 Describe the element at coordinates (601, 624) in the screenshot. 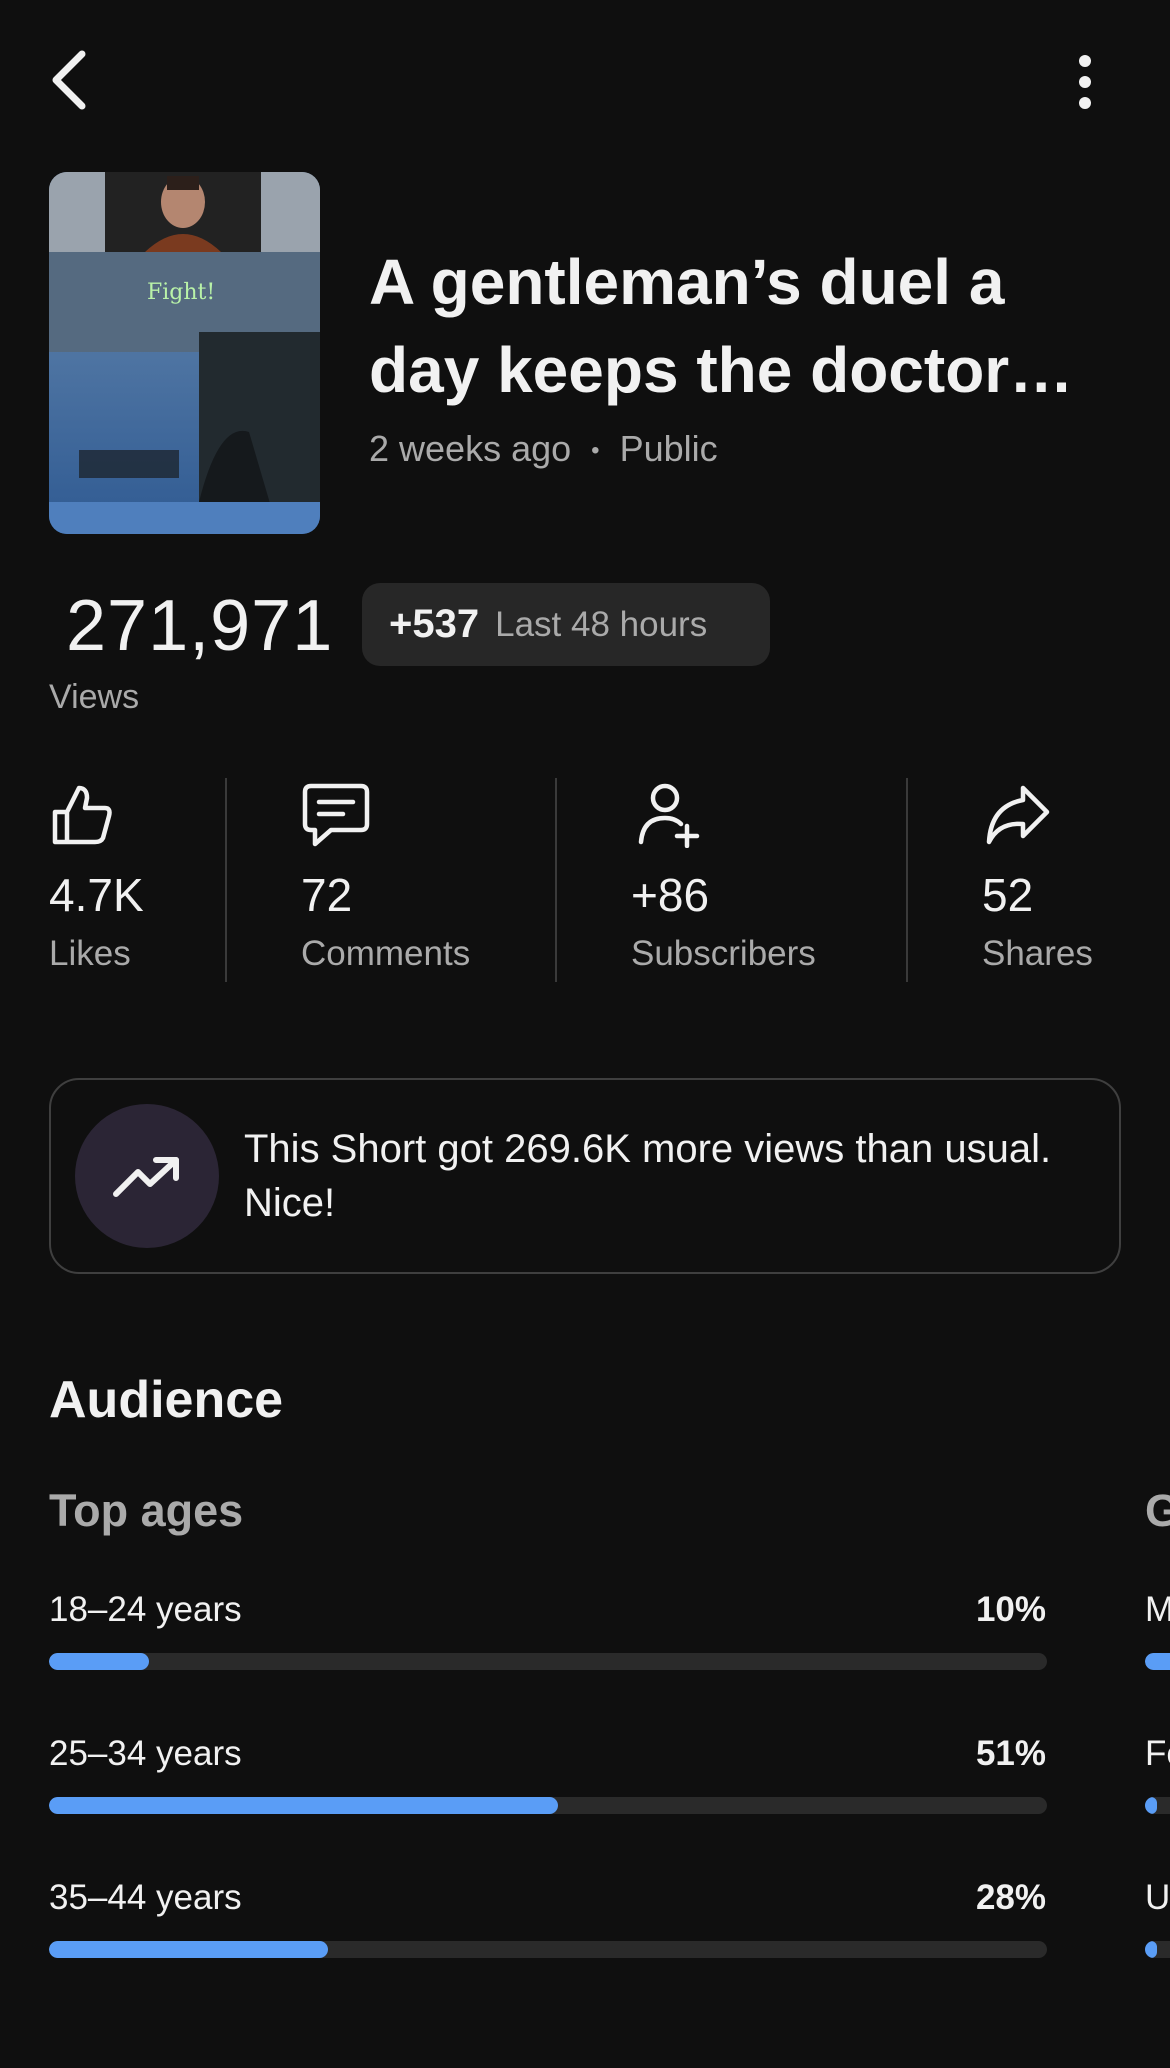

I see `views-delta-label: Last 48 hours` at that location.